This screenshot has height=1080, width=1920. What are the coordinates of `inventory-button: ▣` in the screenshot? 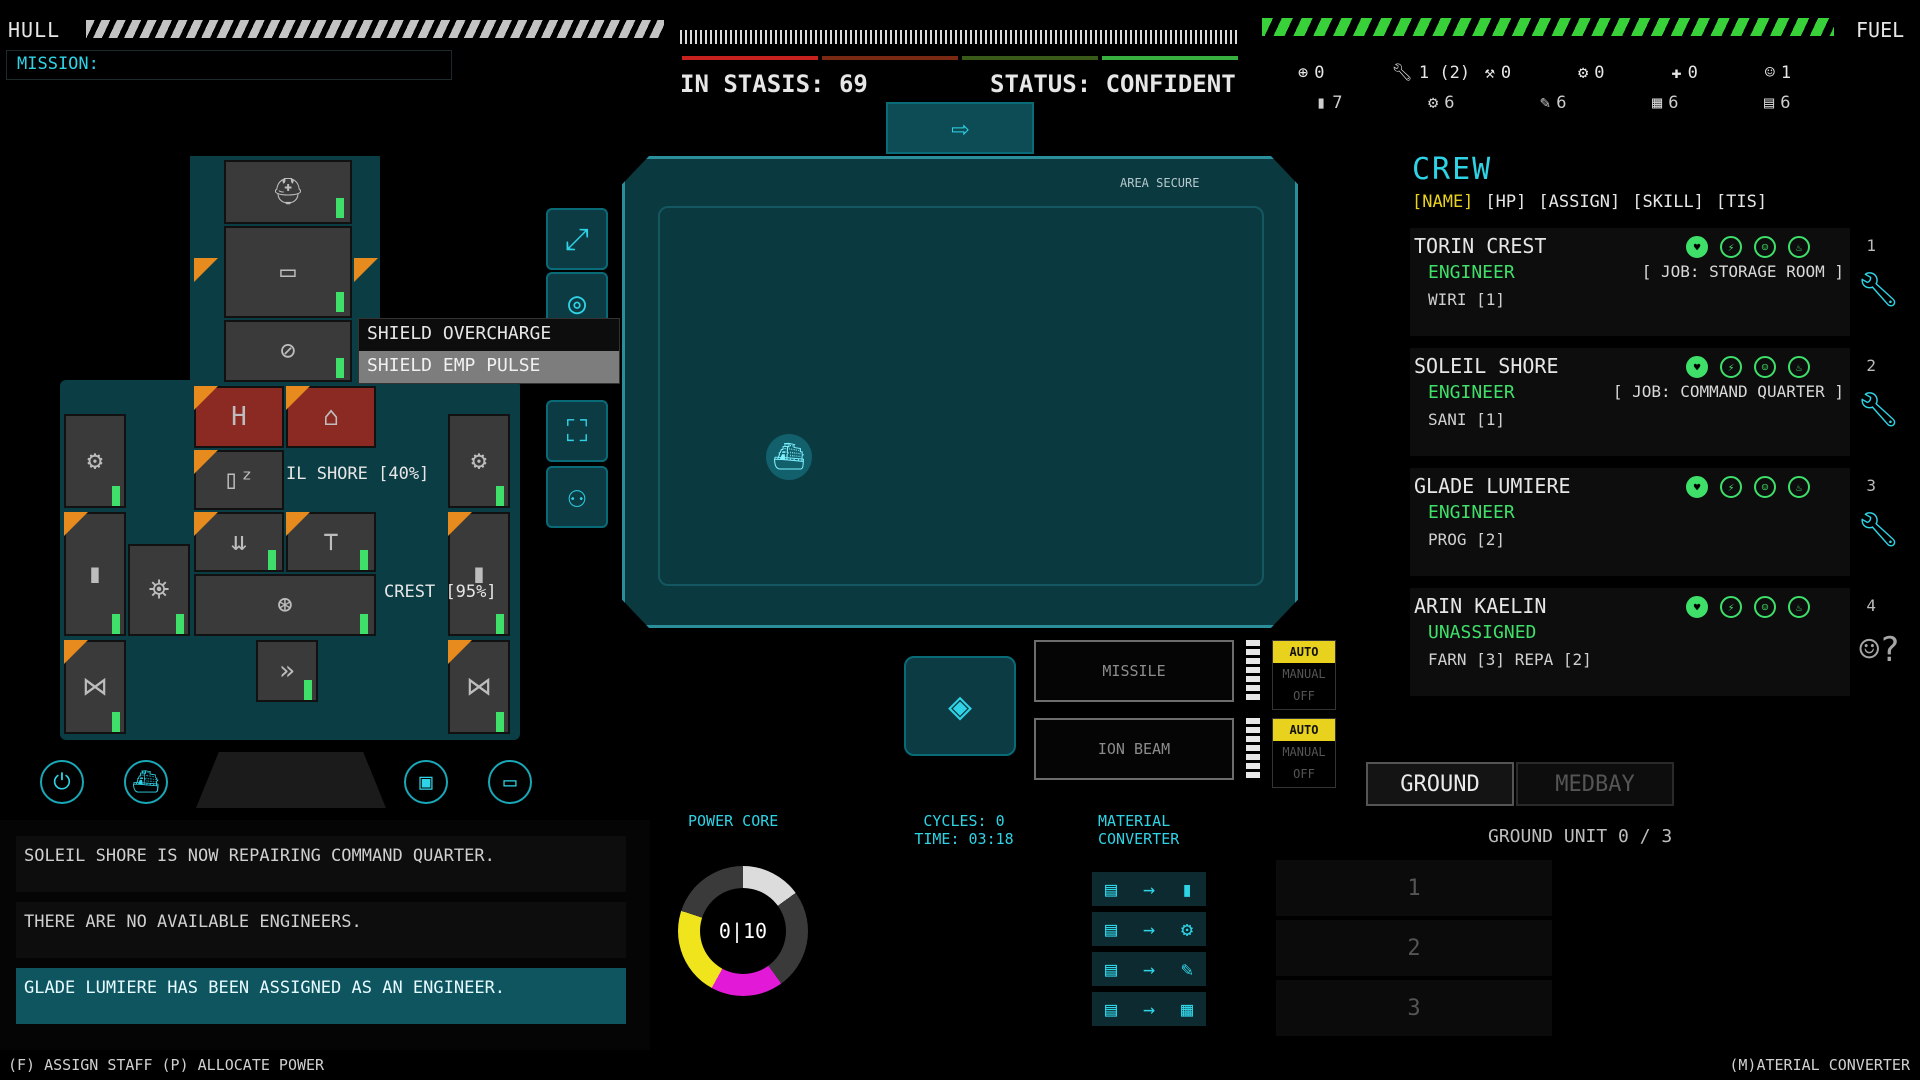 It's located at (426, 782).